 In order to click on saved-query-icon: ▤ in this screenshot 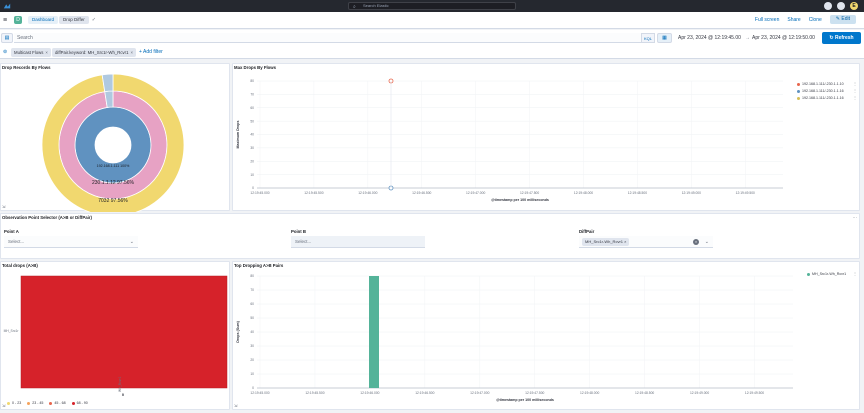, I will do `click(7, 38)`.